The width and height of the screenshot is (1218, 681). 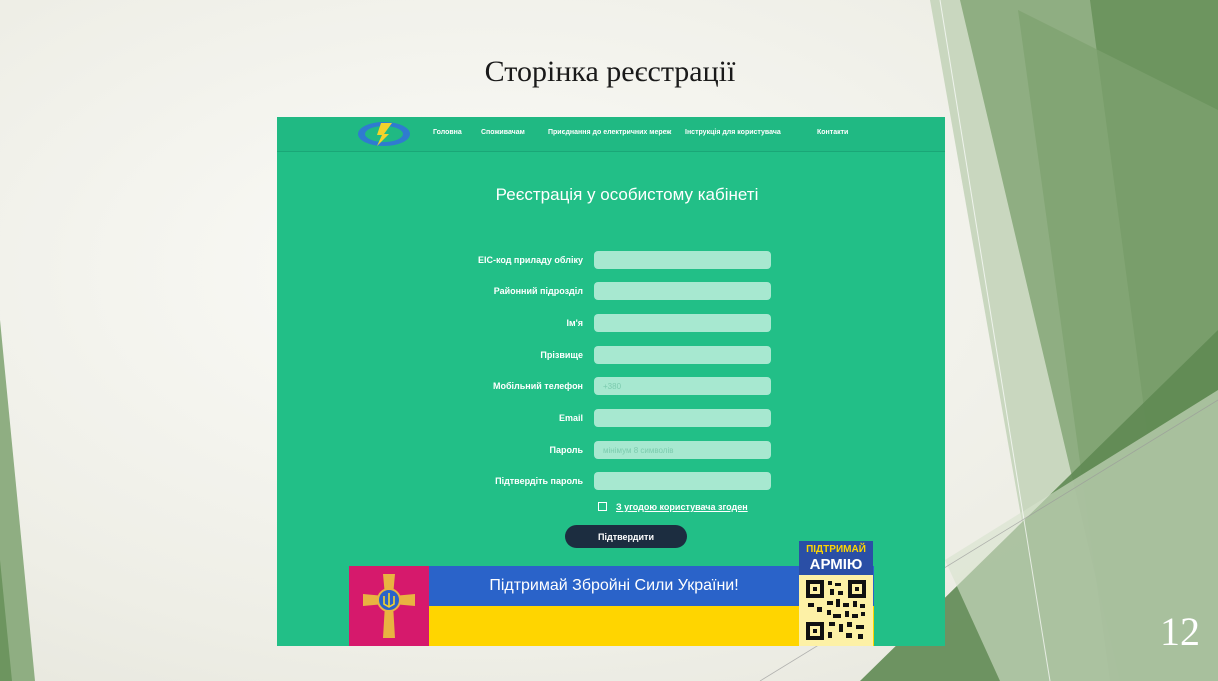 I want to click on company-logo-icon, so click(x=384, y=134).